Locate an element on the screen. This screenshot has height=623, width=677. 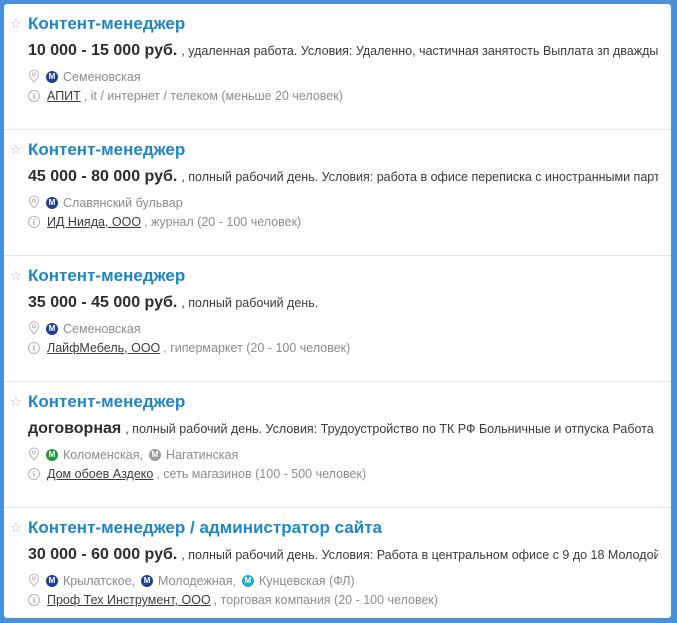
salary: 10 000 - 15 000 руб. is located at coordinates (103, 50).